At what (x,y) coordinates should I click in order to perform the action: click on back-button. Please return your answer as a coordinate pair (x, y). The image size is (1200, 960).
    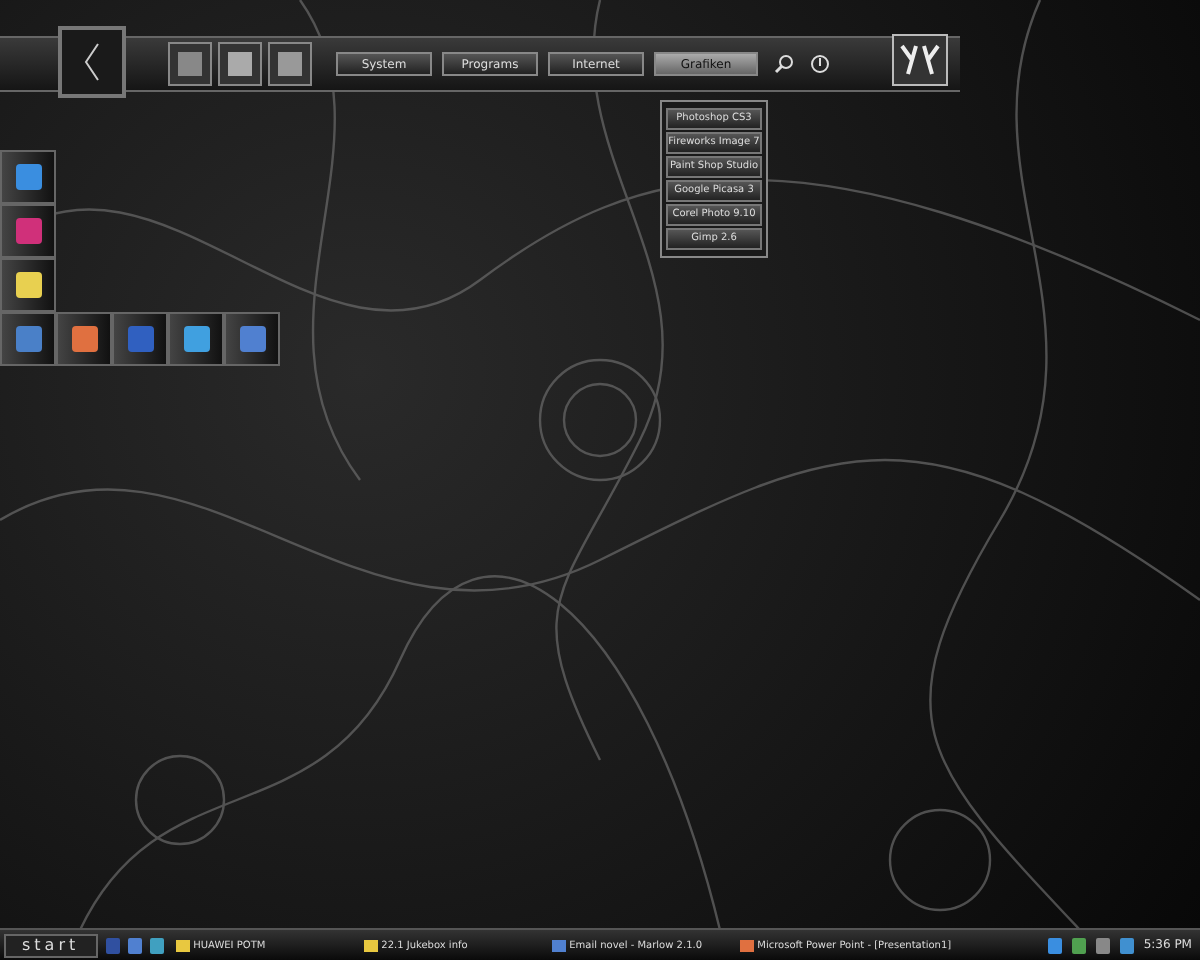
    Looking at the image, I should click on (92, 62).